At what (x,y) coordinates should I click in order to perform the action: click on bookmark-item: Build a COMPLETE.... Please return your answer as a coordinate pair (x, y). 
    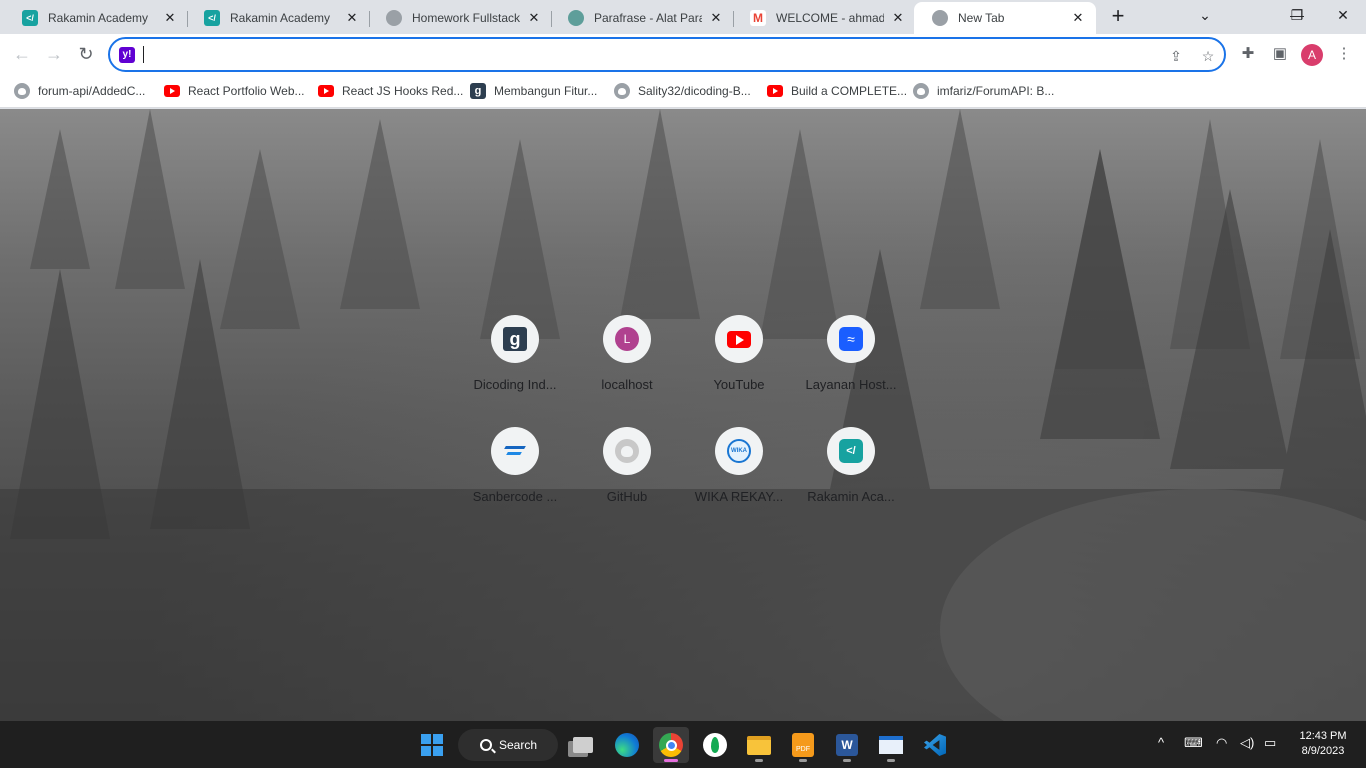
    Looking at the image, I should click on (837, 91).